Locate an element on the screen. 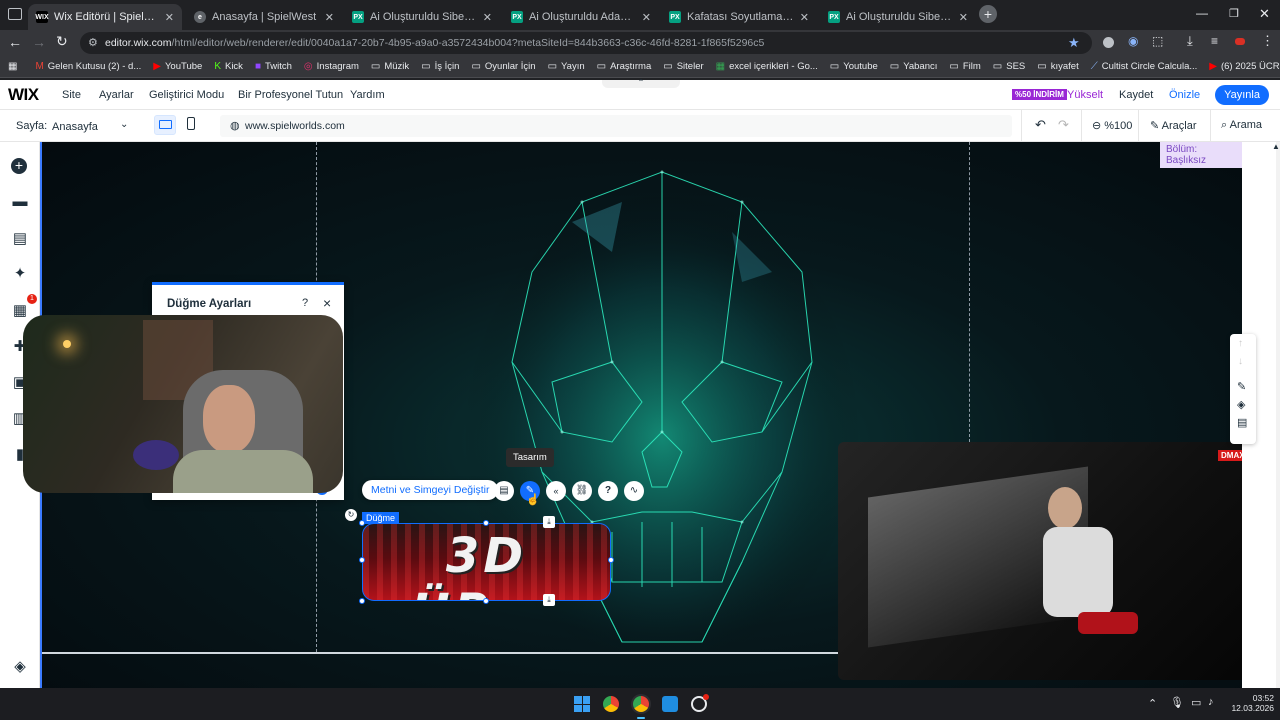  clock: 03:52 12.03.2026 is located at coordinates (1251, 703).